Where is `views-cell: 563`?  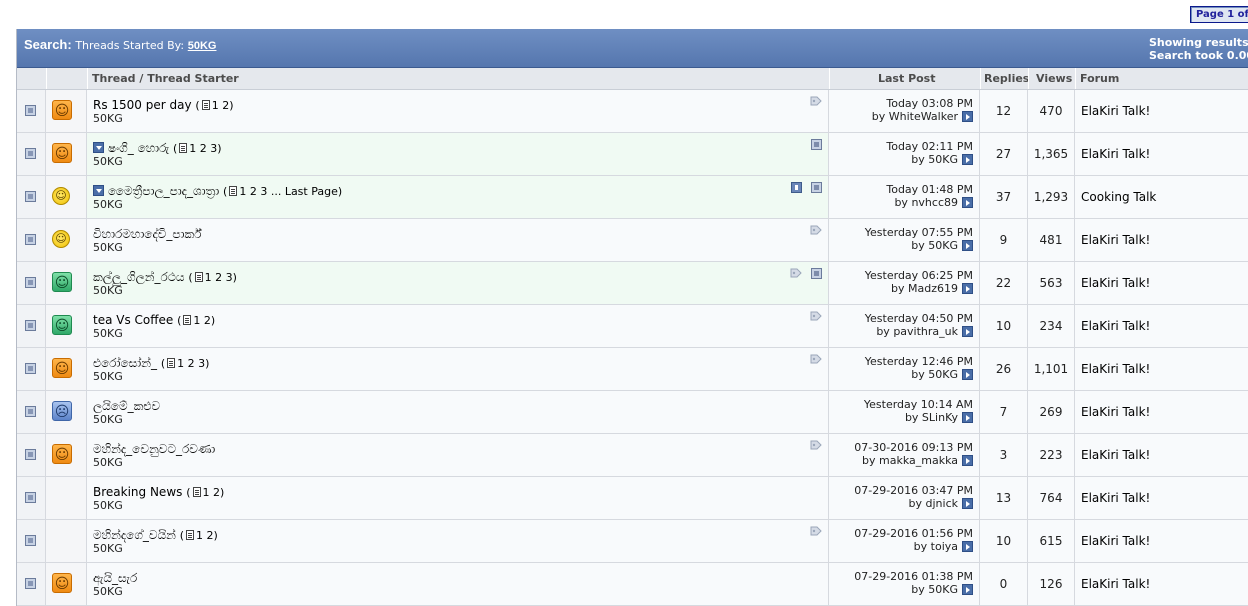 views-cell: 563 is located at coordinates (1051, 283).